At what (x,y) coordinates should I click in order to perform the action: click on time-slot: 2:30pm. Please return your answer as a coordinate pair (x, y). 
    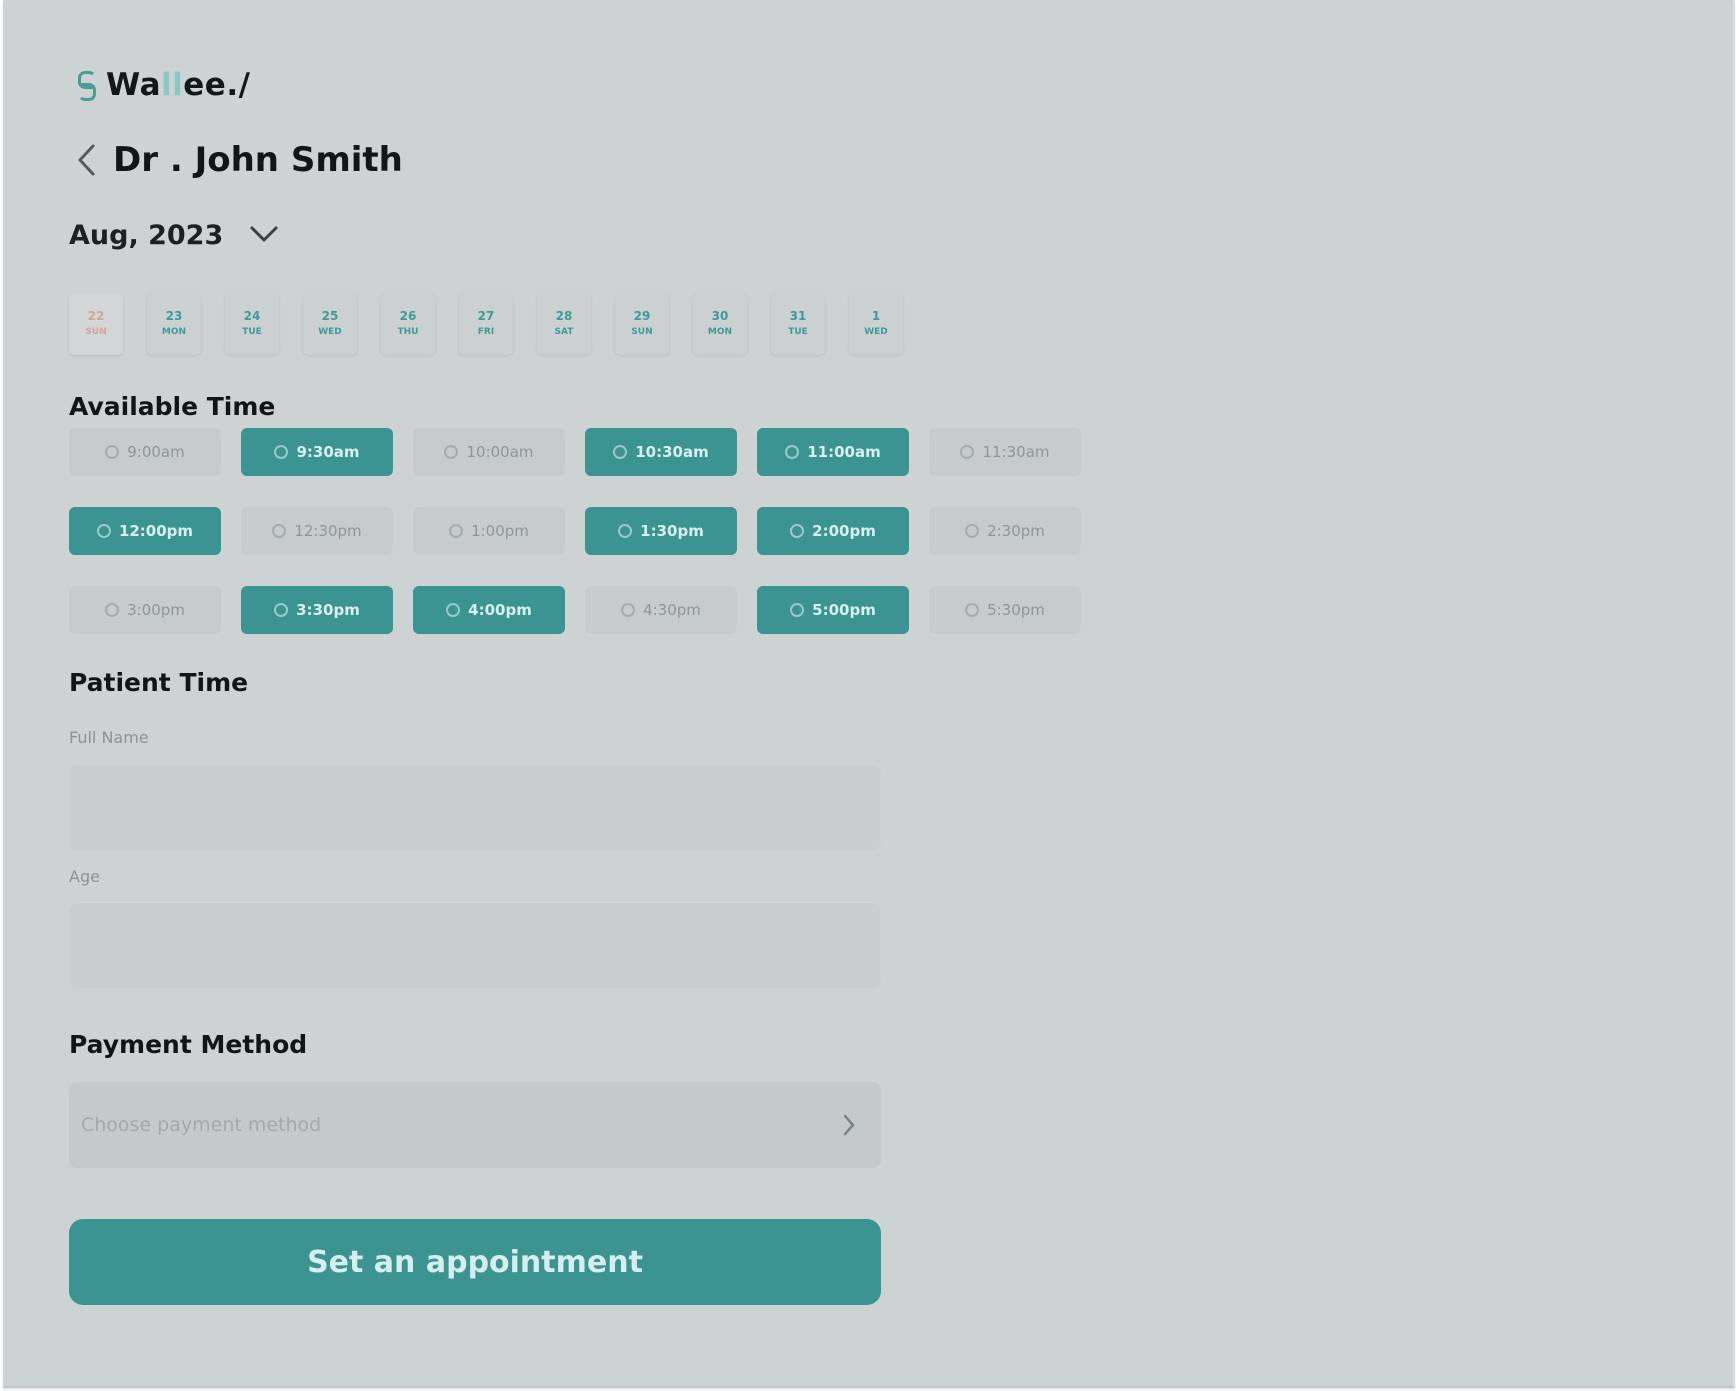
    Looking at the image, I should click on (1005, 531).